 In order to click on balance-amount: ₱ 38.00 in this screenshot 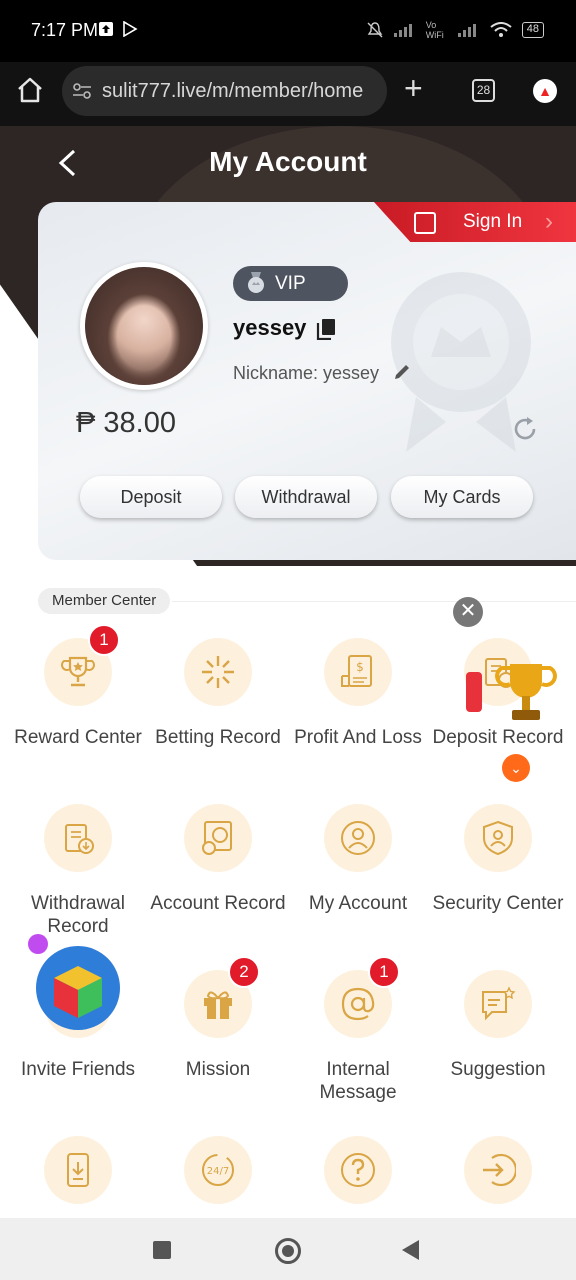, I will do `click(126, 423)`.